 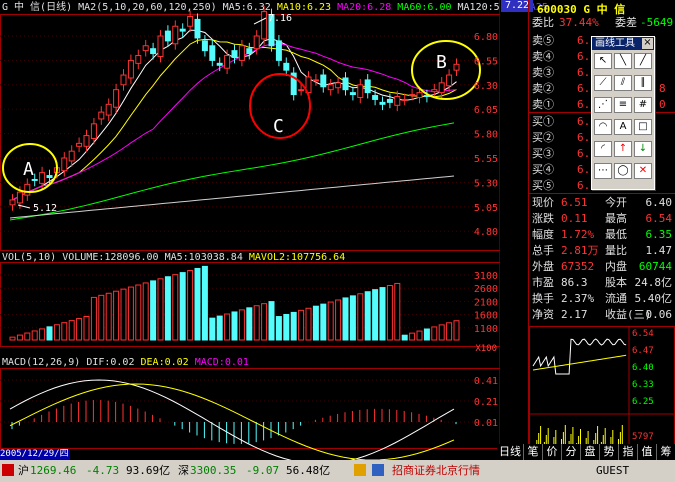 What do you see at coordinates (603, 61) in the screenshot?
I see `pointer-icon: ↖` at bounding box center [603, 61].